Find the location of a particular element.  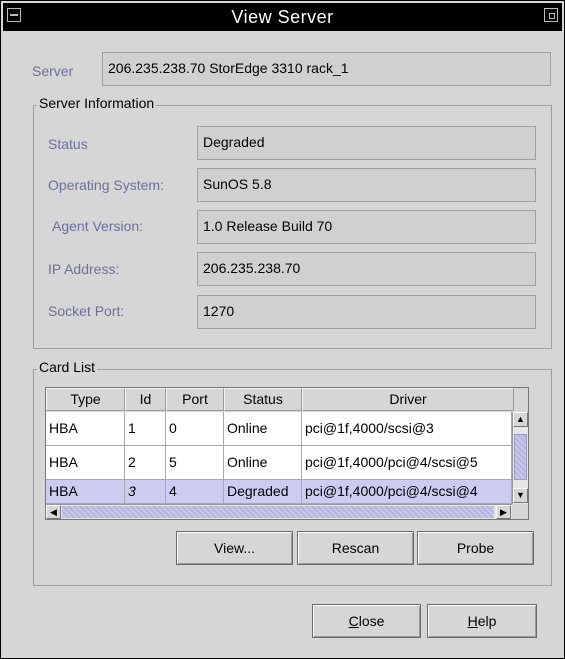

close-button: Close is located at coordinates (366, 621).